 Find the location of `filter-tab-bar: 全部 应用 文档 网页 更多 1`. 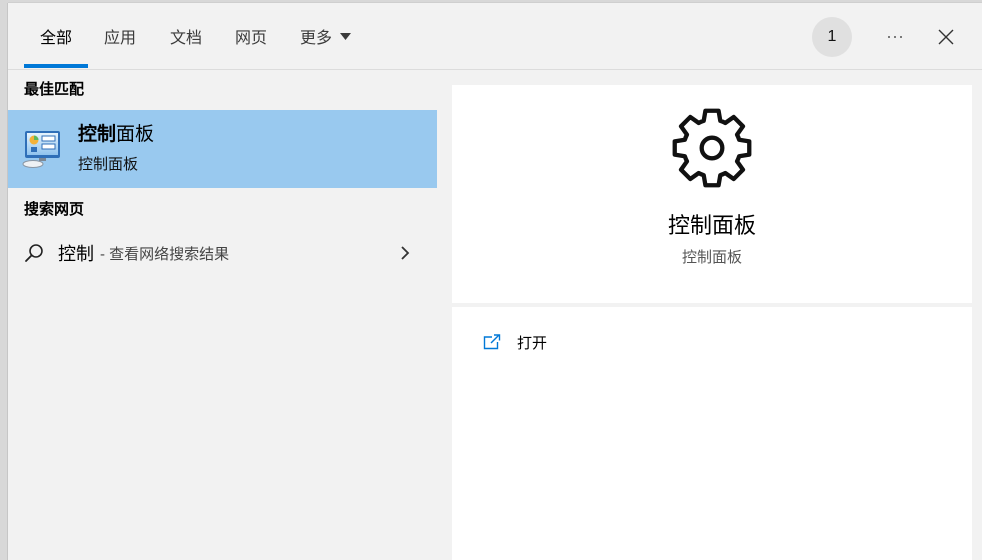

filter-tab-bar: 全部 应用 文档 网页 更多 1 is located at coordinates (495, 36).